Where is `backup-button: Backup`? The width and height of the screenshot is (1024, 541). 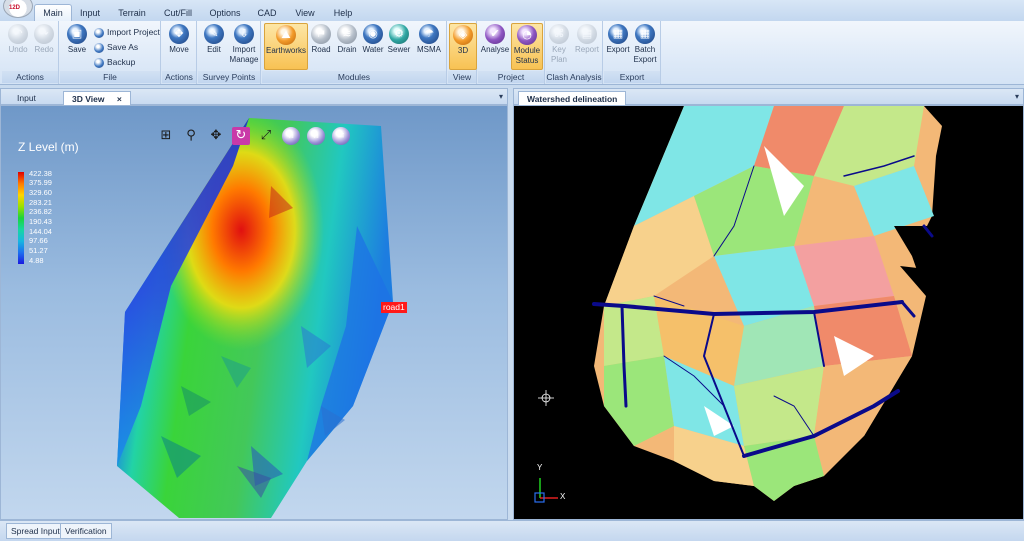
backup-button: Backup is located at coordinates (114, 62).